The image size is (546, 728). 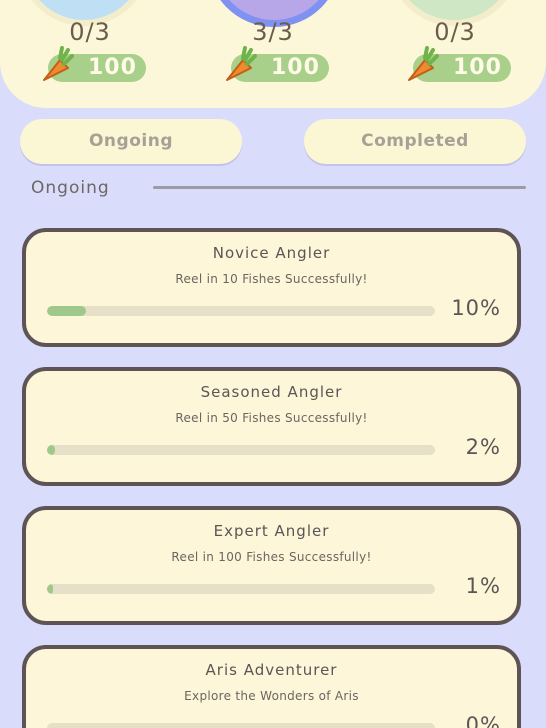 What do you see at coordinates (271, 531) in the screenshot?
I see `quest-title: Expert Angler` at bounding box center [271, 531].